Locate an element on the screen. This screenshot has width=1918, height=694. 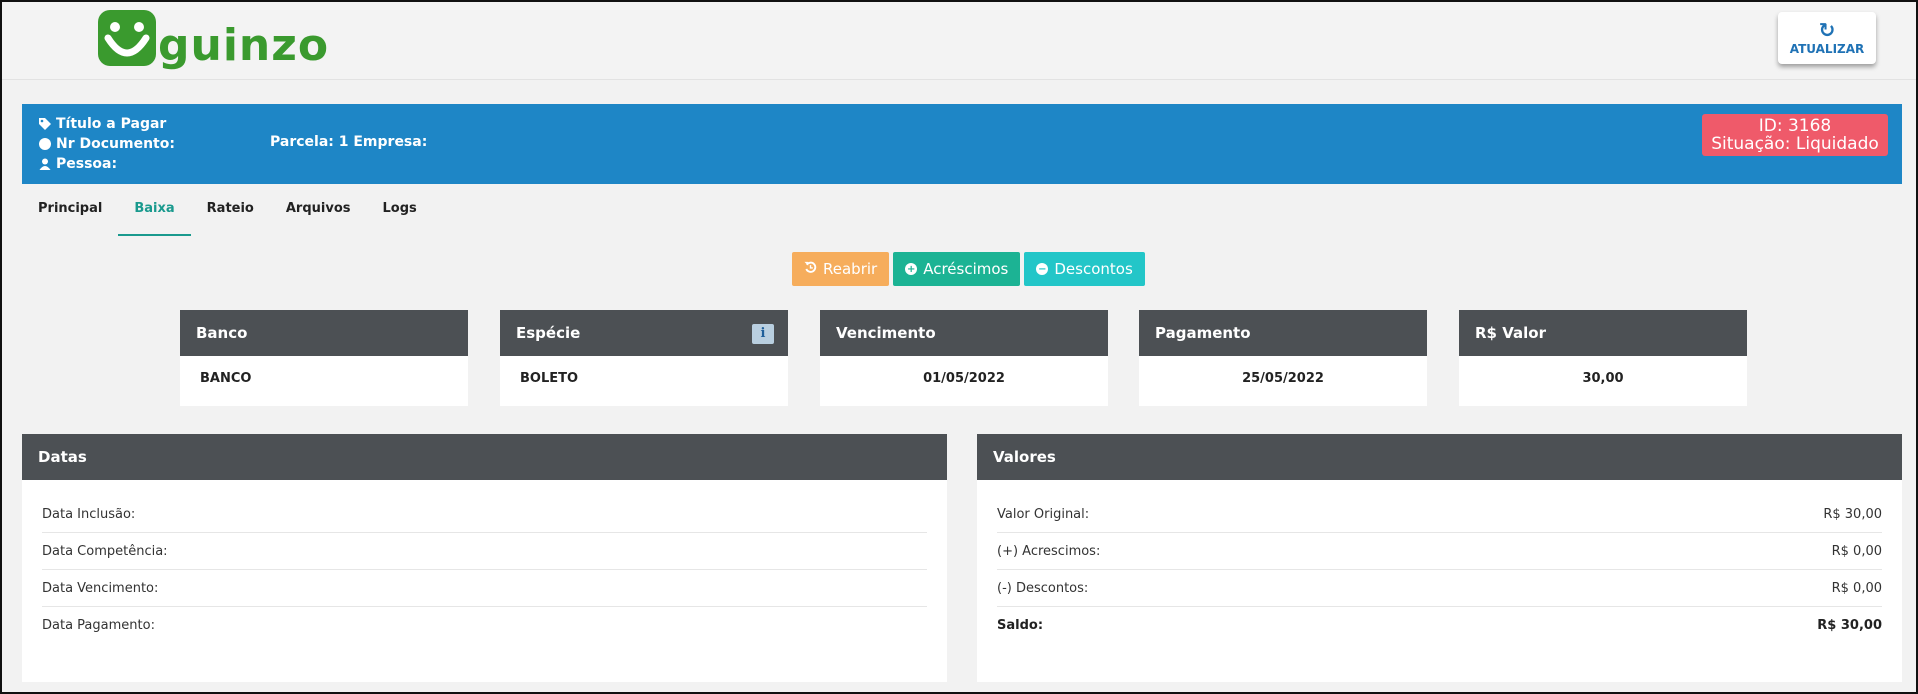
card-banco: Banco BANCO is located at coordinates (324, 358).